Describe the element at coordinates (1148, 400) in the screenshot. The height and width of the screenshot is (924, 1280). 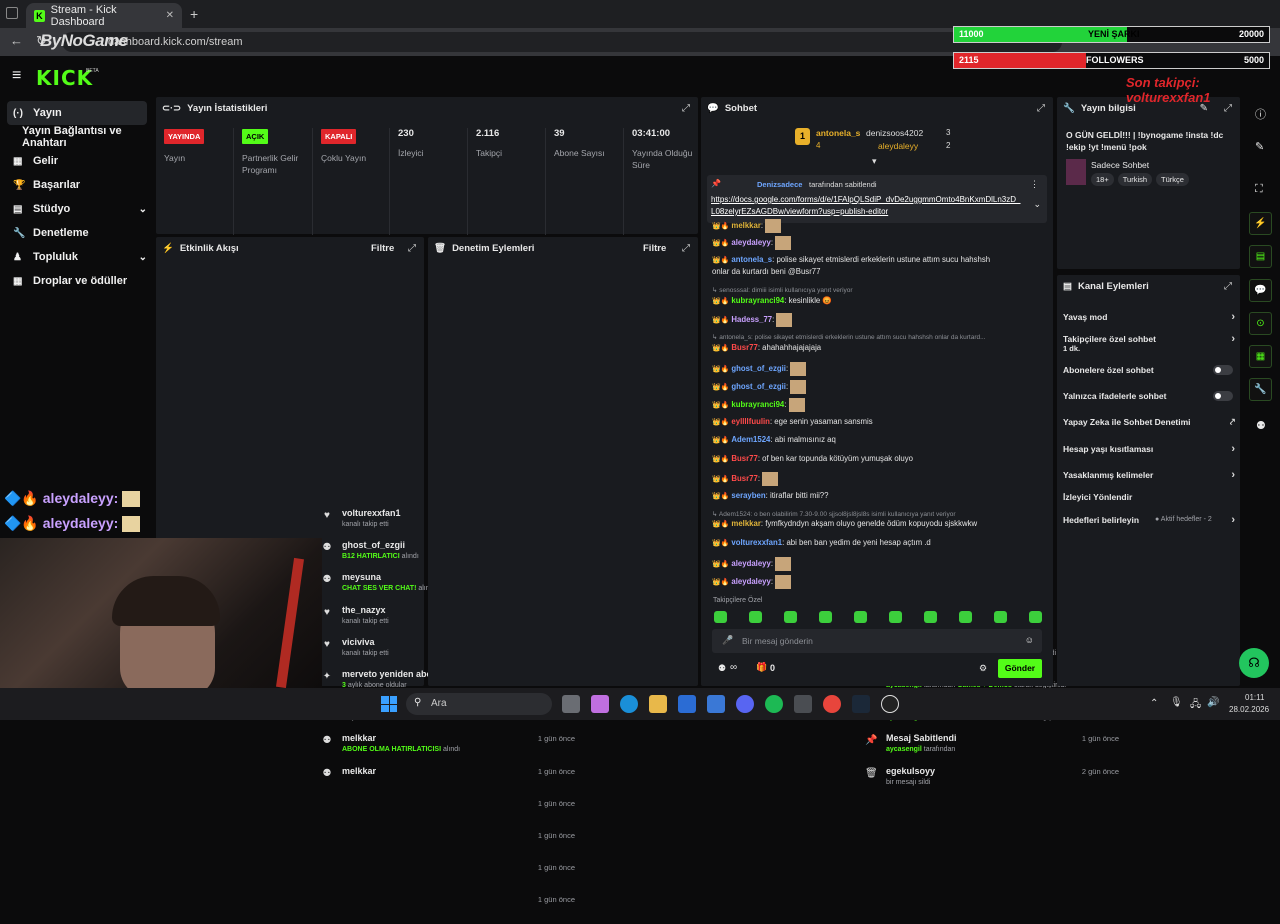
I see `channel-action: Yalnızca ifadelerle sohbet` at that location.